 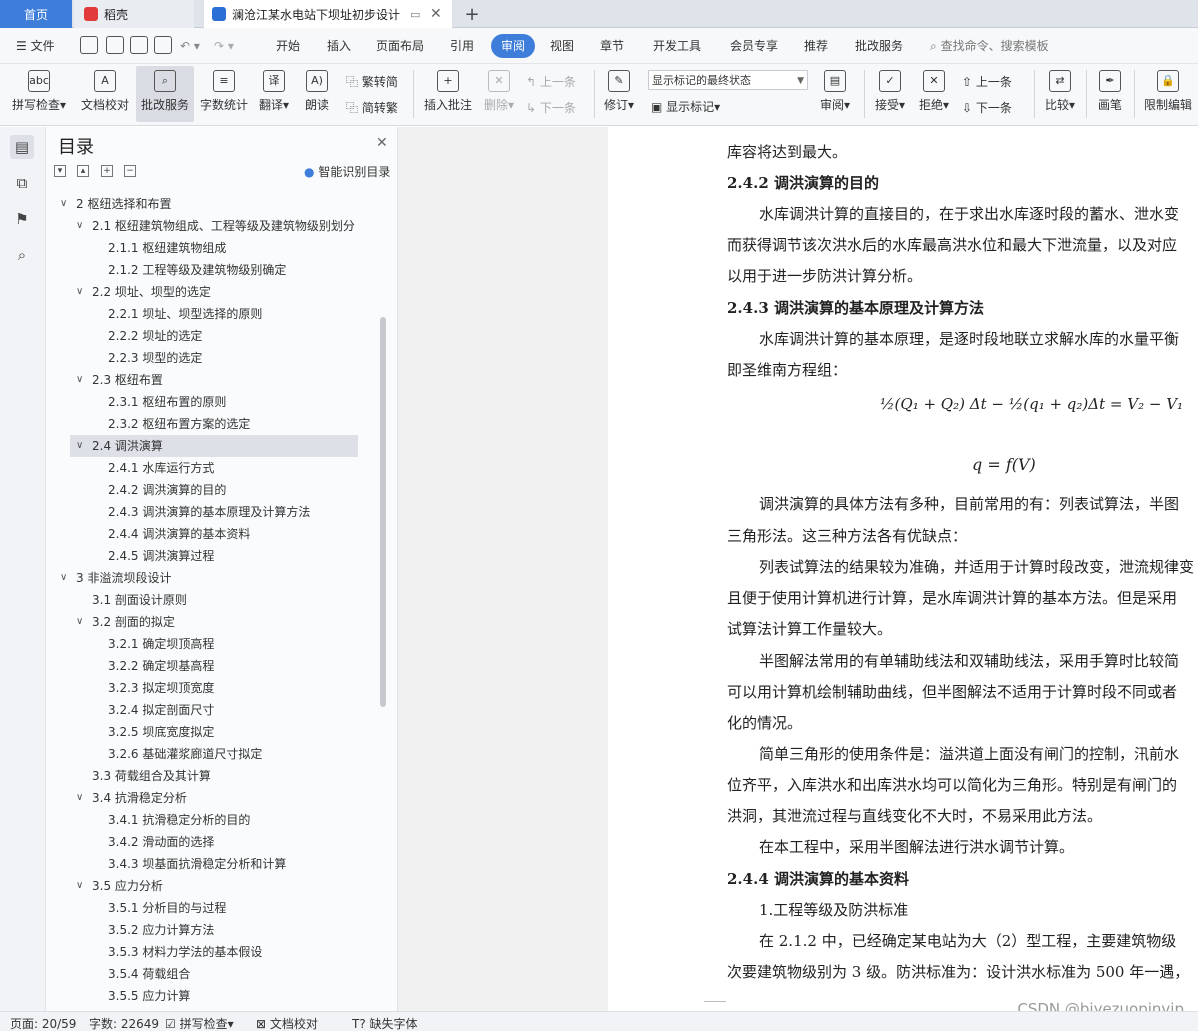 What do you see at coordinates (35, 46) in the screenshot?
I see `file-menu: ☰ 文件` at bounding box center [35, 46].